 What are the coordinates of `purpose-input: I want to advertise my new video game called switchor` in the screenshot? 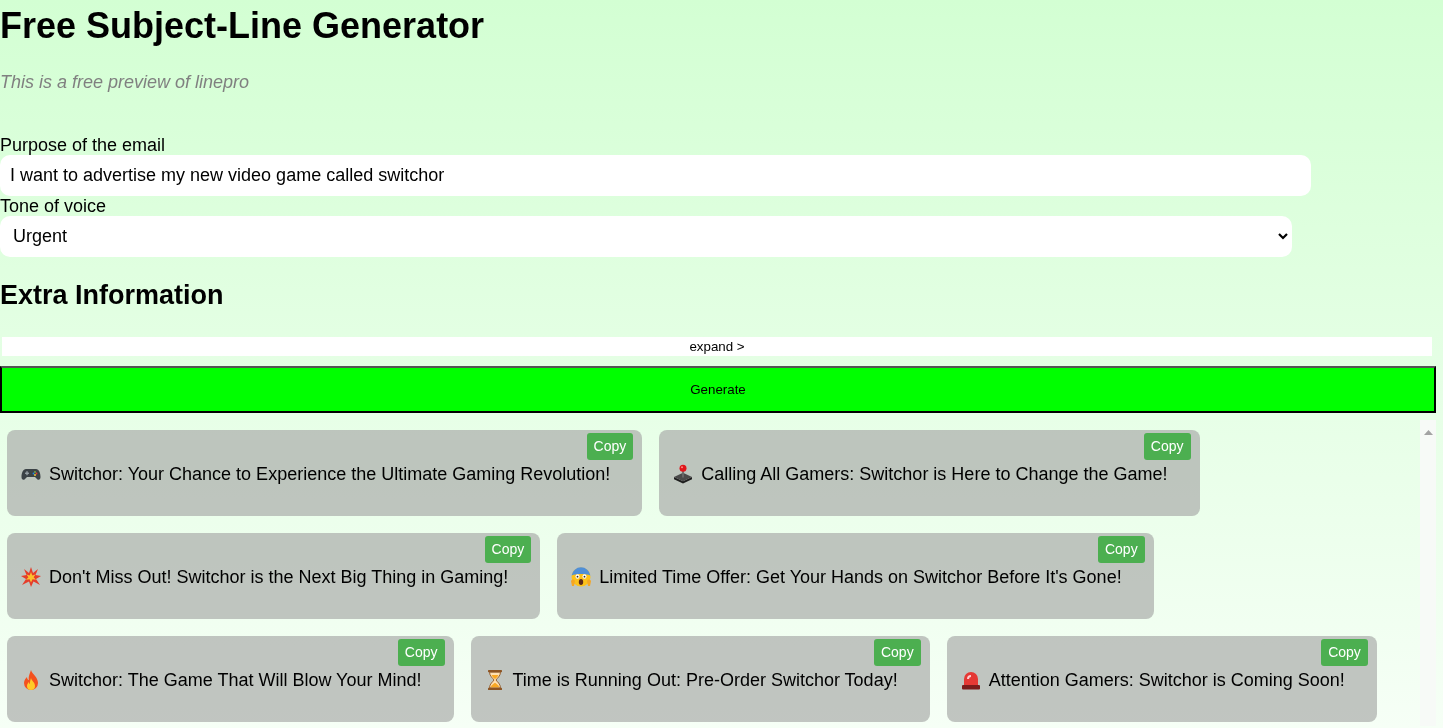 It's located at (655, 175).